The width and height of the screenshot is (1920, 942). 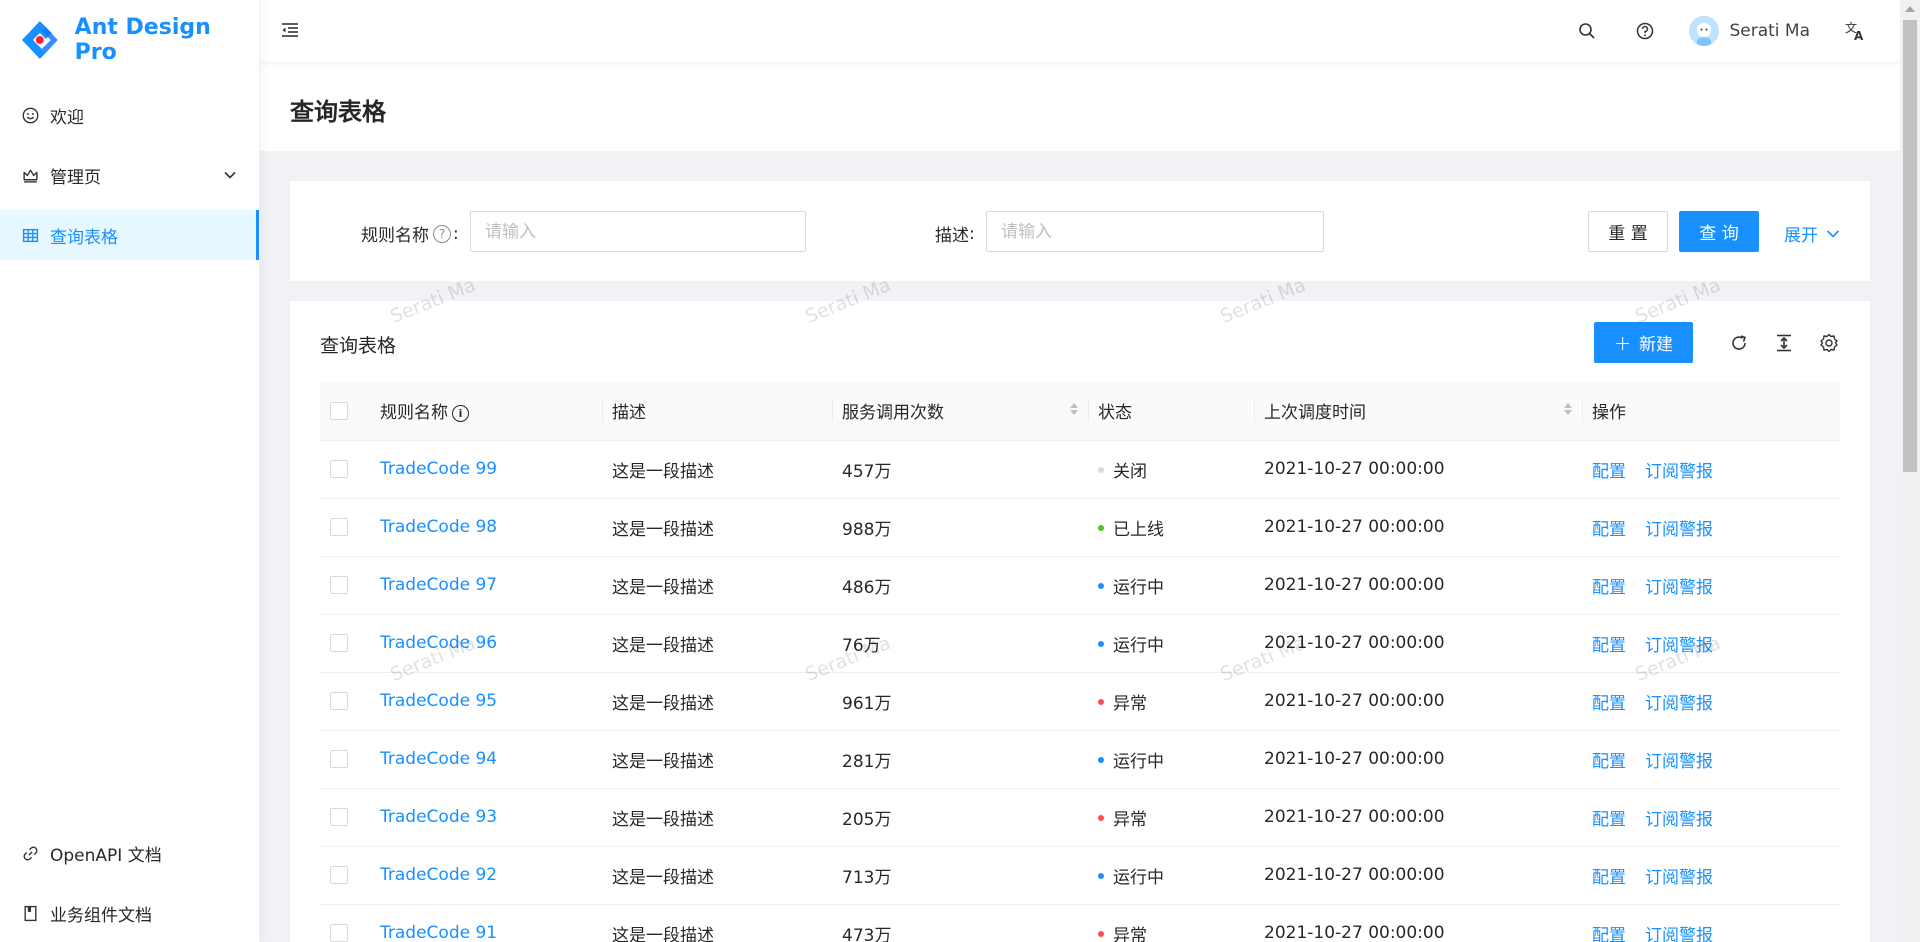 I want to click on column-height-icon, so click(x=1784, y=343).